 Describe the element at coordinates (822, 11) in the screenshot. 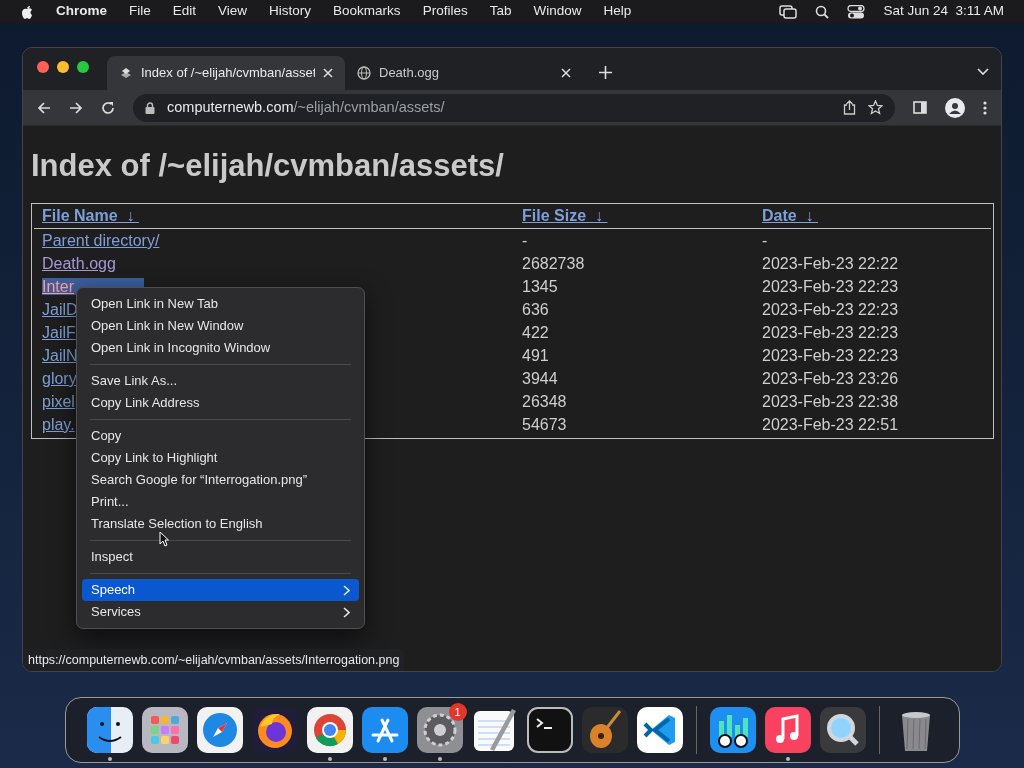

I see `search-icon` at that location.